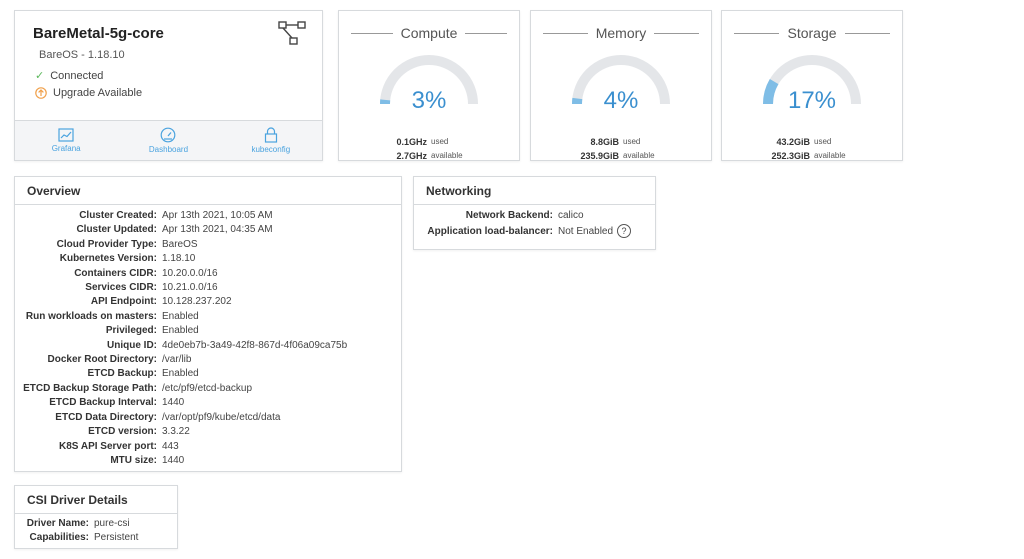 This screenshot has width=1024, height=559. I want to click on csi-title: CSI Driver Details, so click(96, 500).